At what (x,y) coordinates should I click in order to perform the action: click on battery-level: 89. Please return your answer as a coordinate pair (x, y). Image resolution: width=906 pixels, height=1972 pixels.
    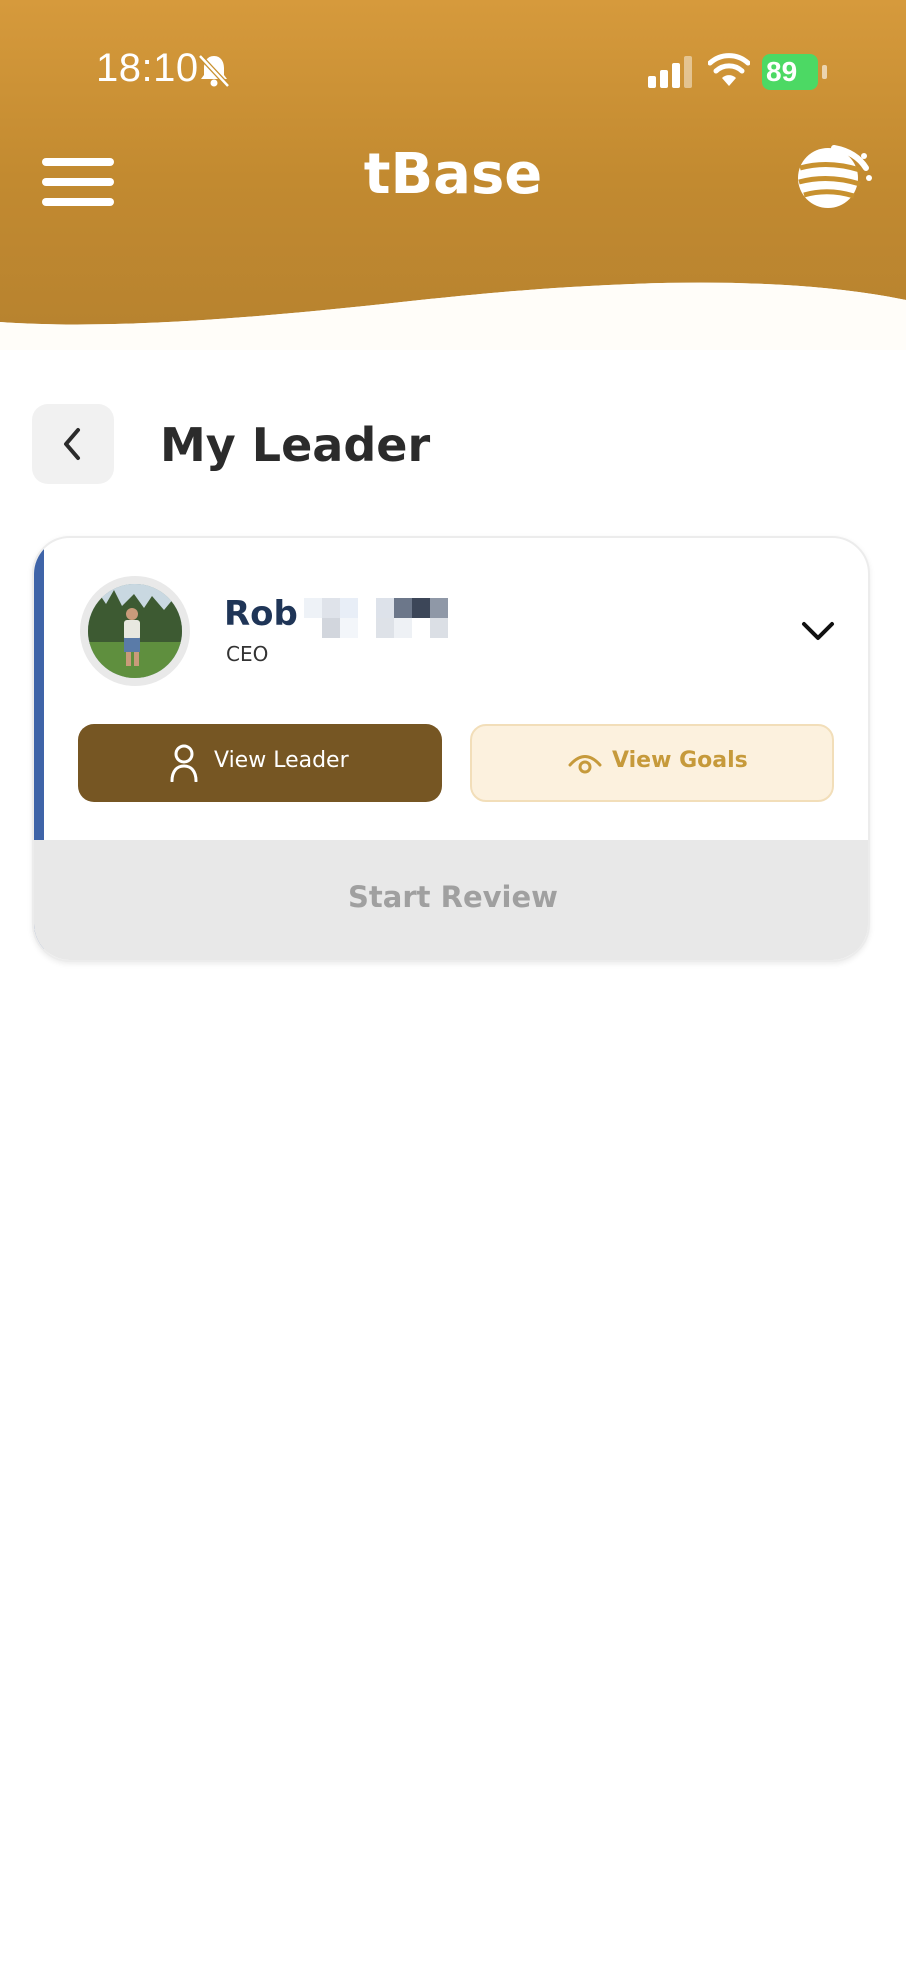
    Looking at the image, I should click on (782, 71).